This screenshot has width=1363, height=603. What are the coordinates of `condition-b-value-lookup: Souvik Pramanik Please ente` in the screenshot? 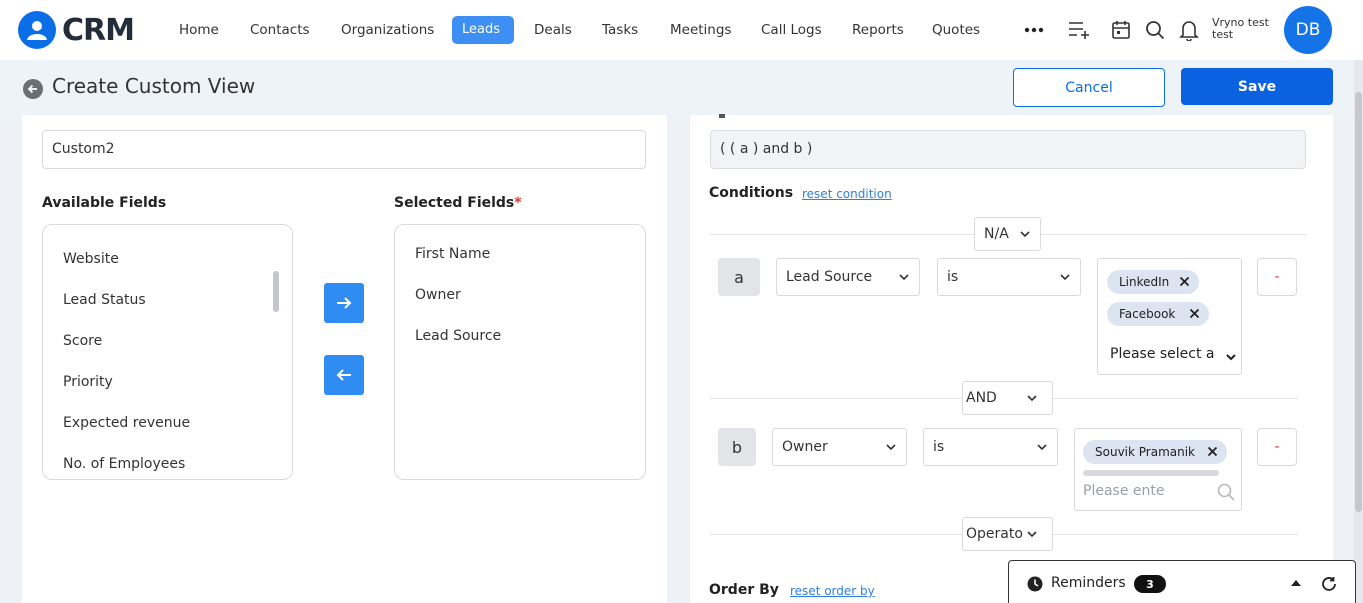 It's located at (1158, 469).